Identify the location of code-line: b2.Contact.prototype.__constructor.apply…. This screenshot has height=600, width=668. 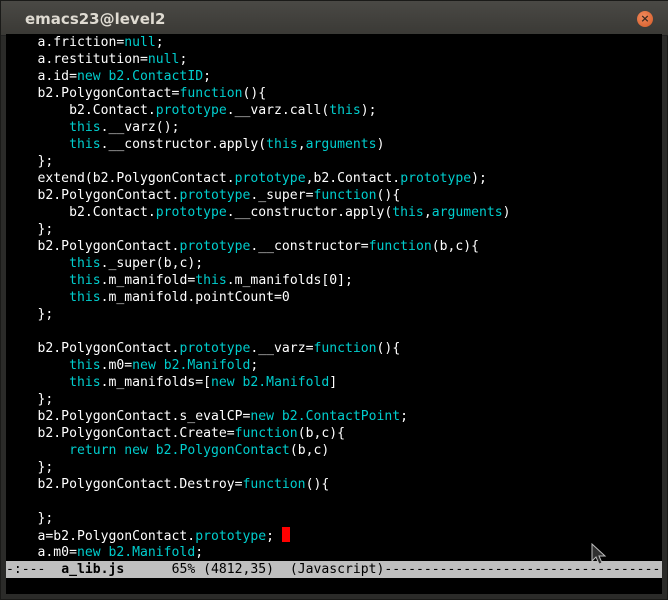
(258, 212).